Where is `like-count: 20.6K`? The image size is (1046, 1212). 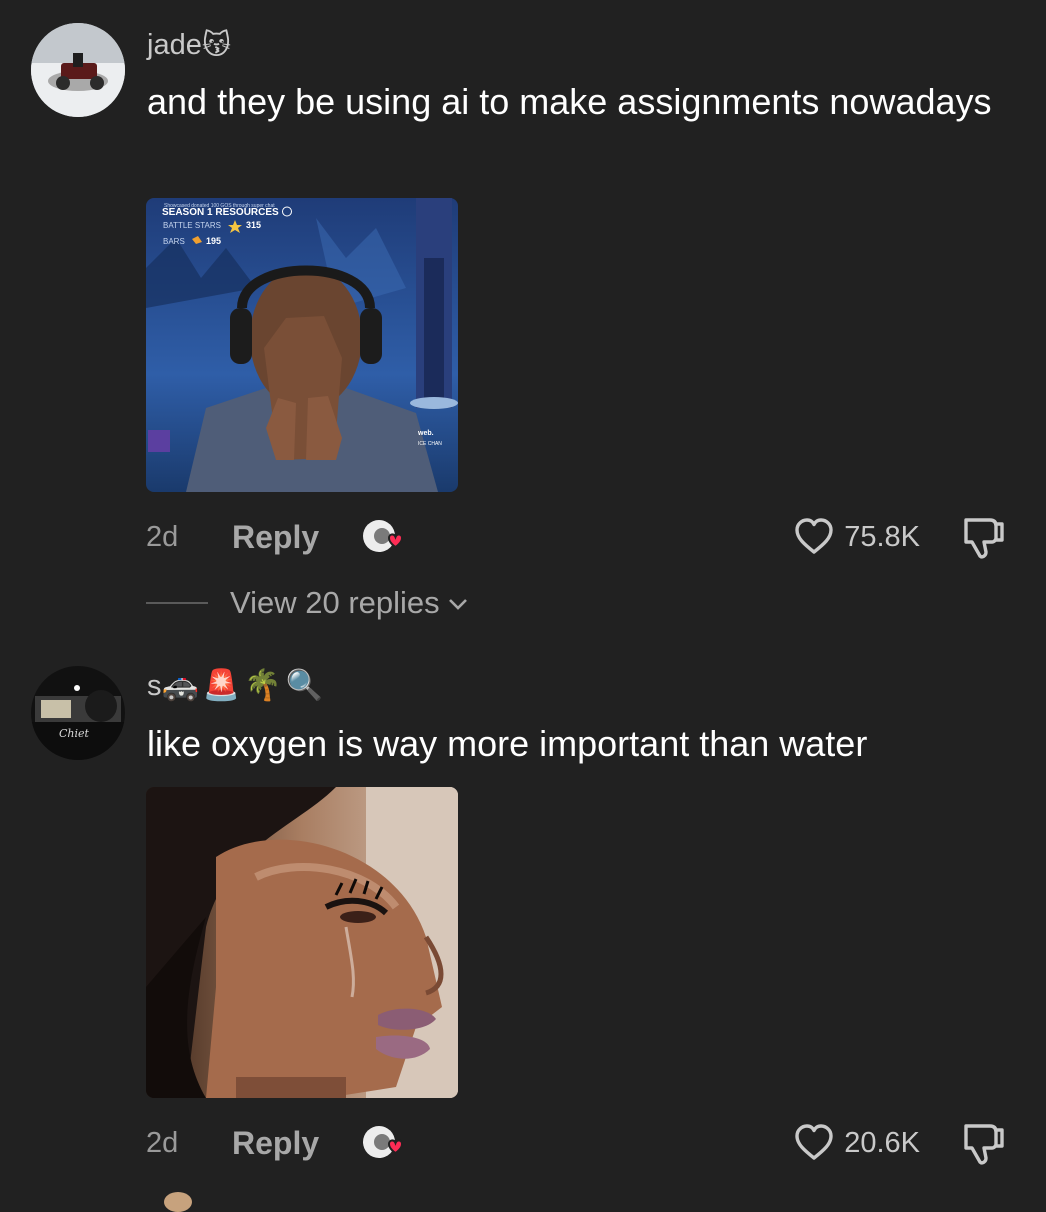
like-count: 20.6K is located at coordinates (882, 1142).